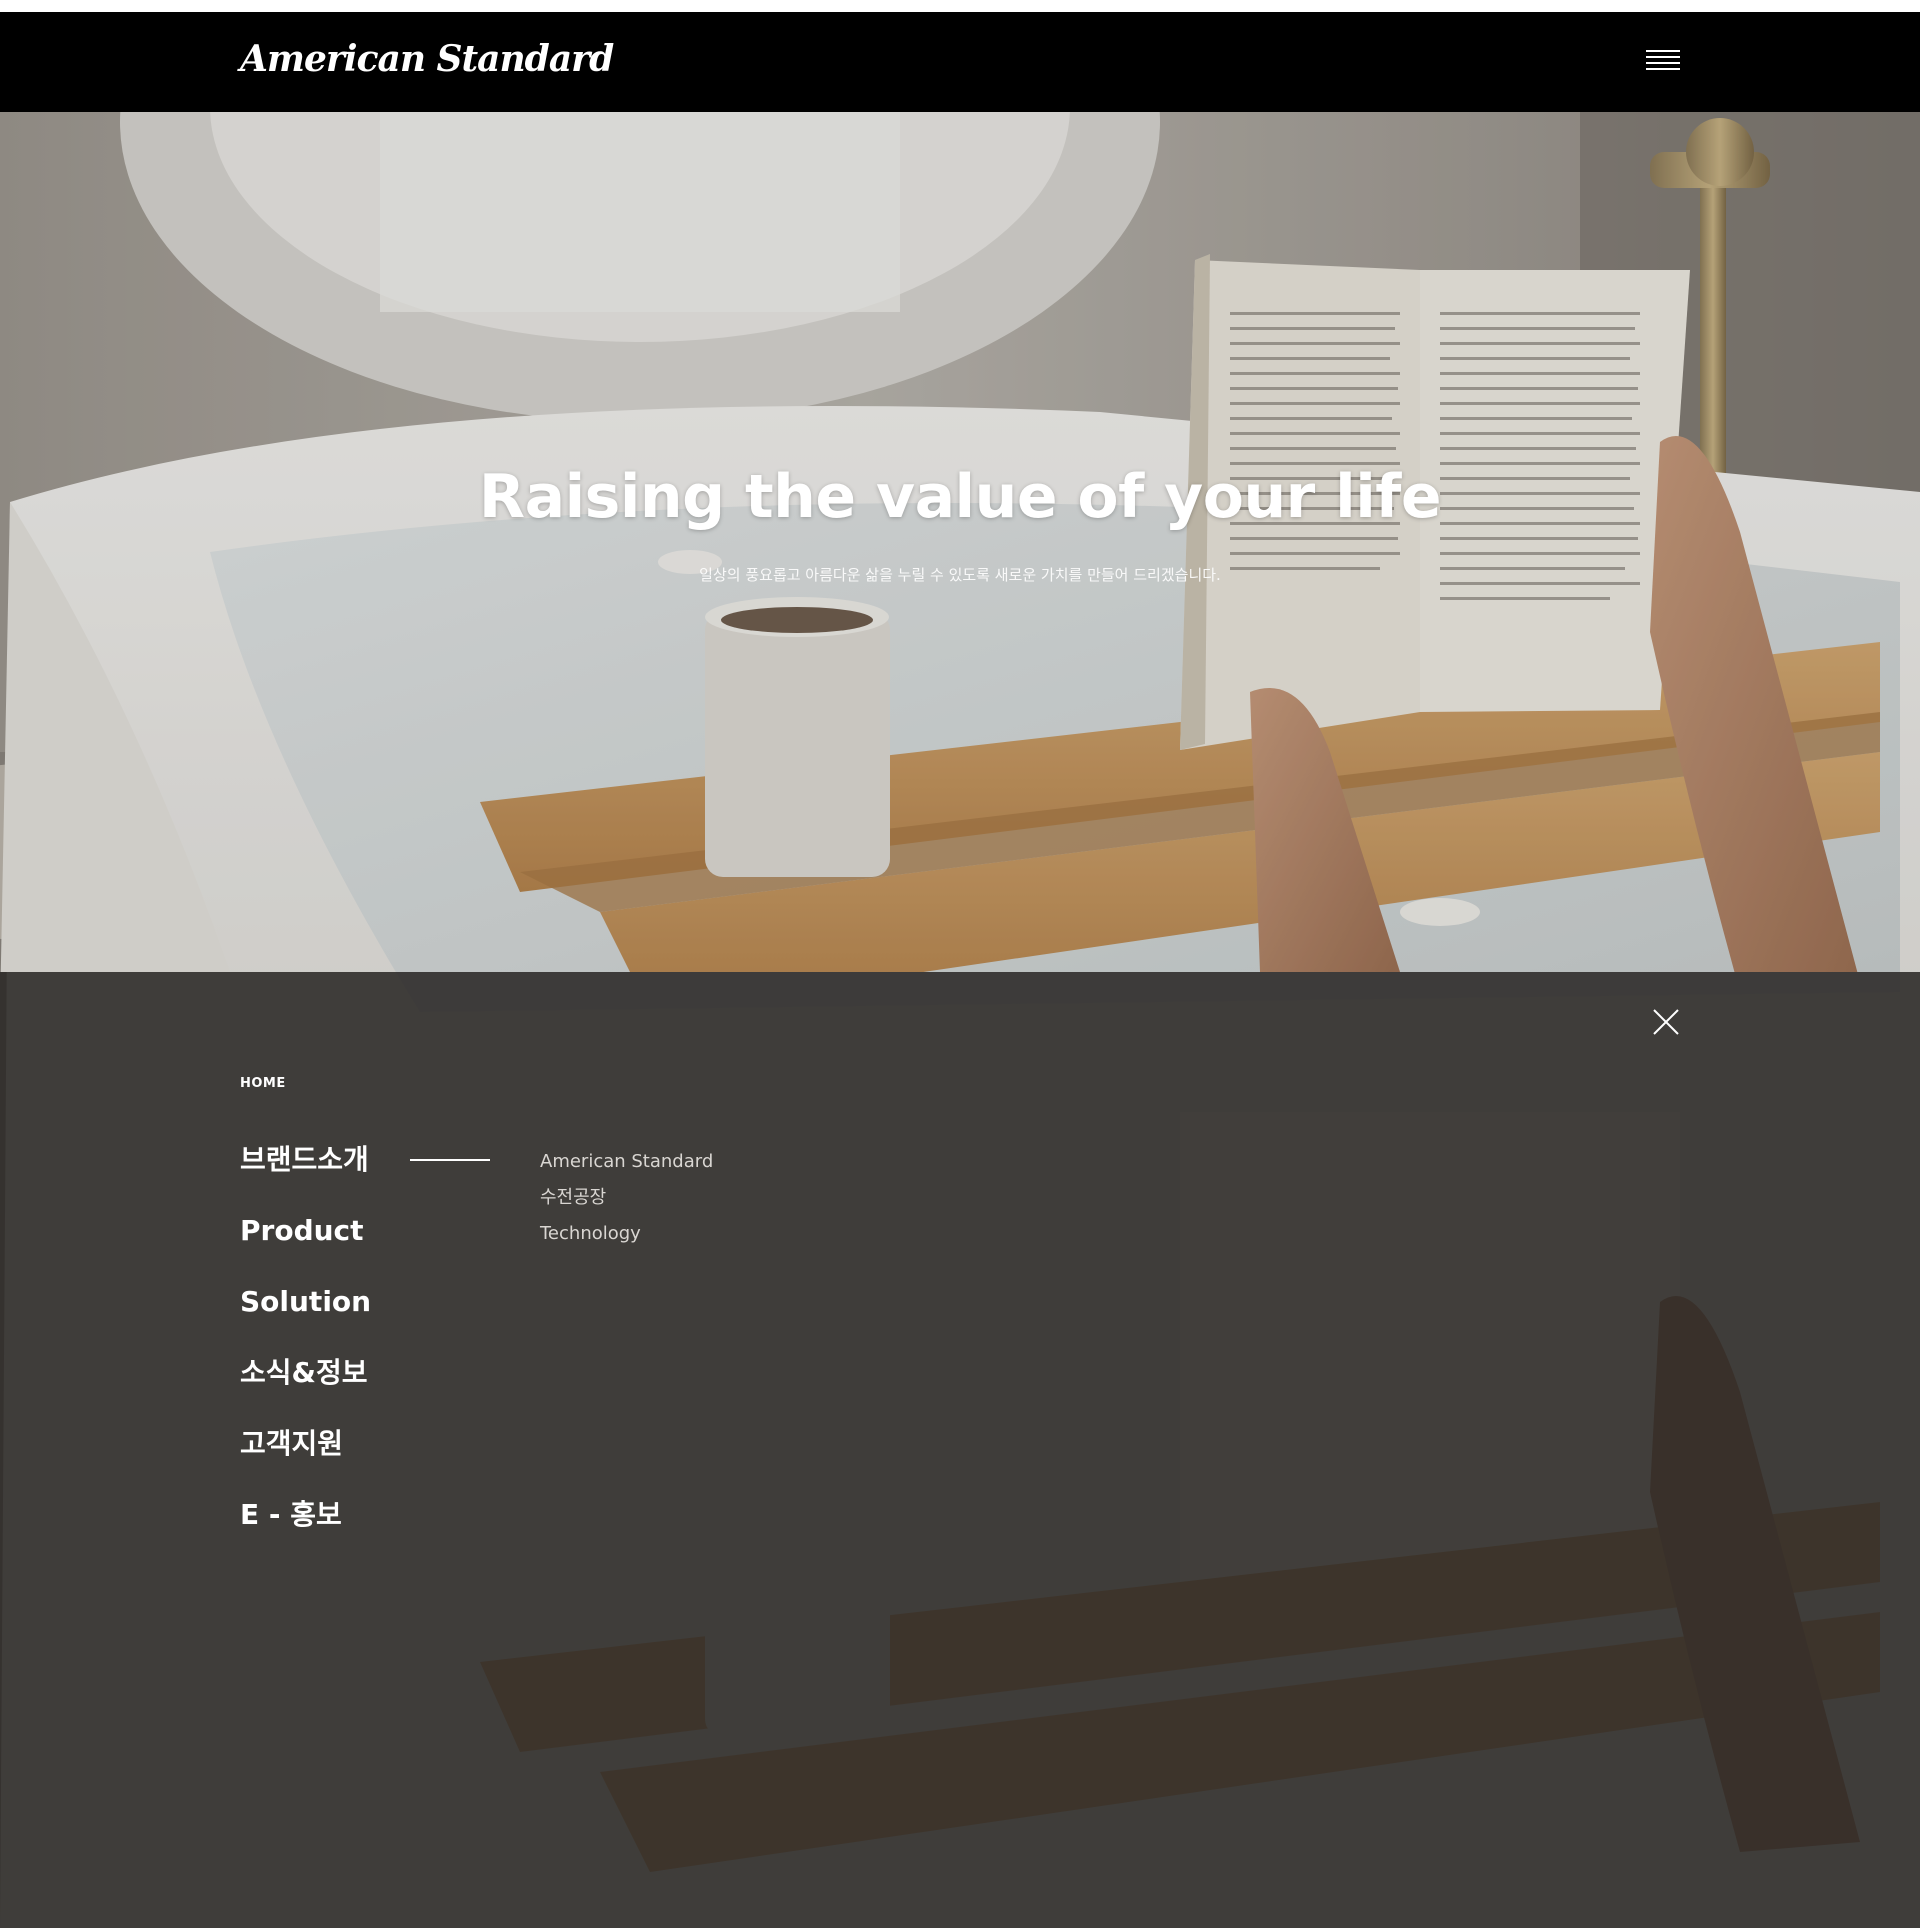 The height and width of the screenshot is (1928, 1920). I want to click on nav-item-product: Product, so click(305, 1246).